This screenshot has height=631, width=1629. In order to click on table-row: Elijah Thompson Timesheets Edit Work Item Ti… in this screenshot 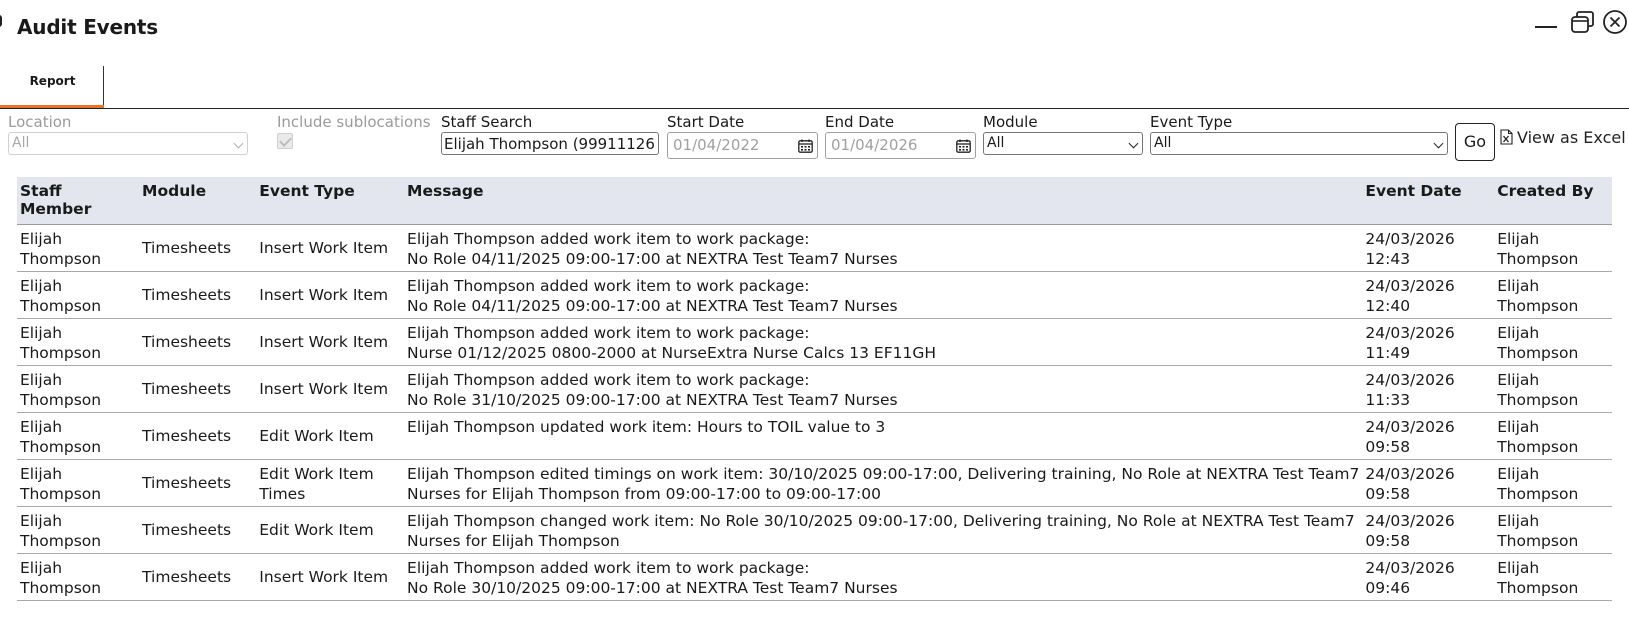, I will do `click(814, 483)`.